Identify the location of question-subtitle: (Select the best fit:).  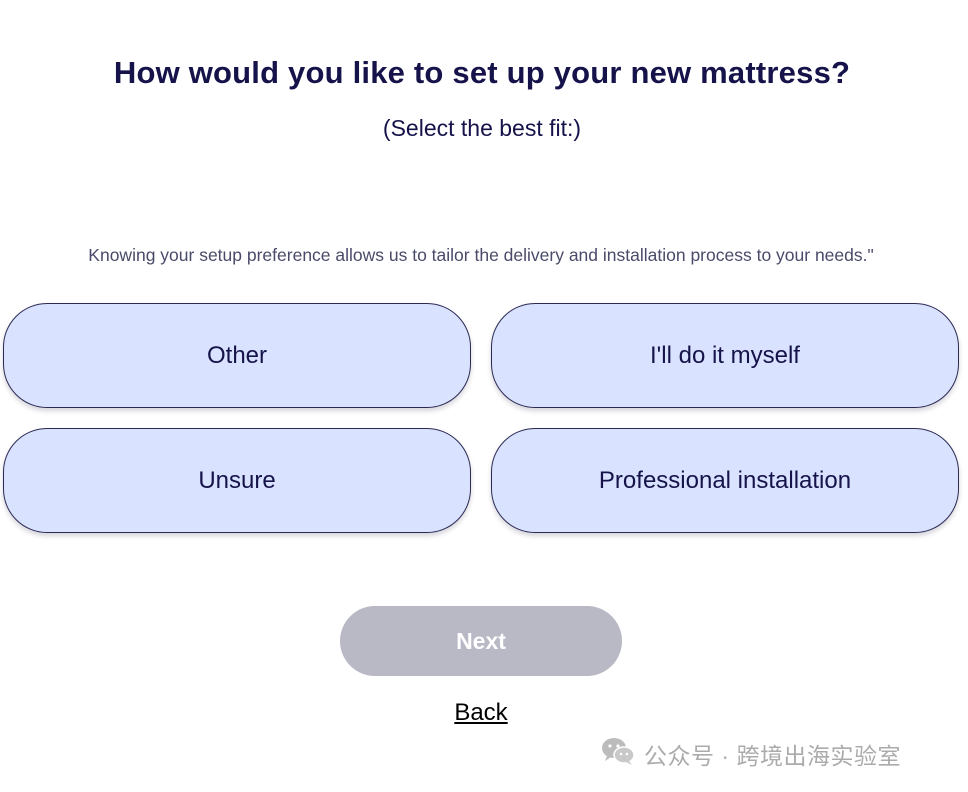
(482, 128).